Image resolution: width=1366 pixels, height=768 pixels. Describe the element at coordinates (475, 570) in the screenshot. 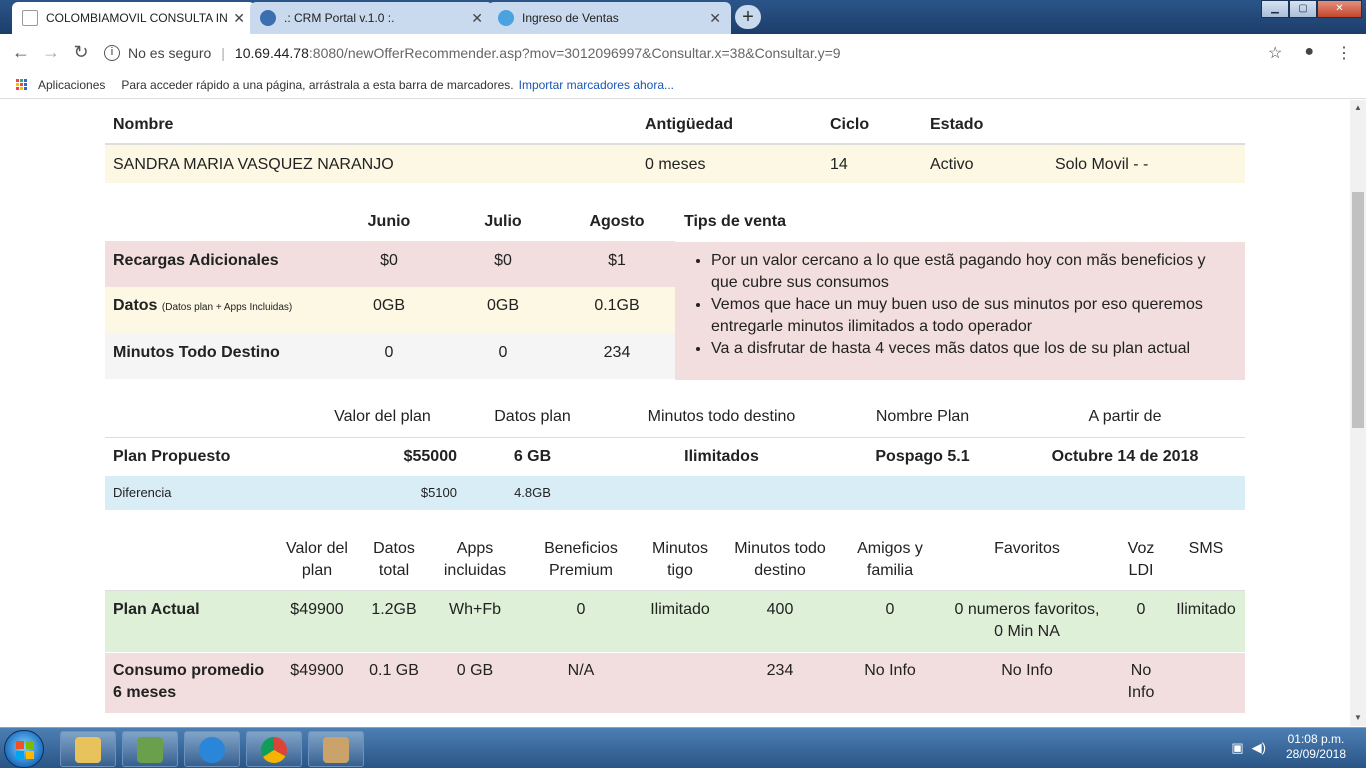

I see `header-line: incluidas` at that location.